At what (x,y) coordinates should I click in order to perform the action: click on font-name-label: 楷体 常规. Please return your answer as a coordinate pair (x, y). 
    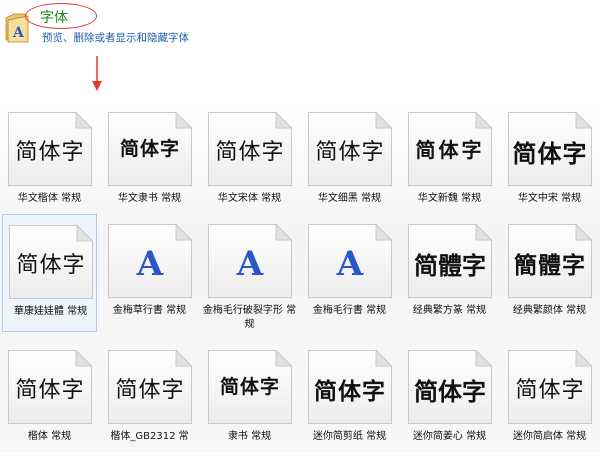
    Looking at the image, I should click on (49, 436).